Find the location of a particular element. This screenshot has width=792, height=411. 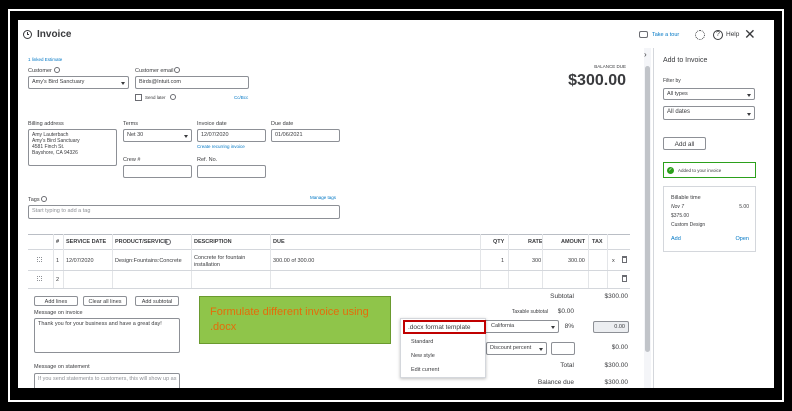

billing-label: Billing address is located at coordinates (46, 124).